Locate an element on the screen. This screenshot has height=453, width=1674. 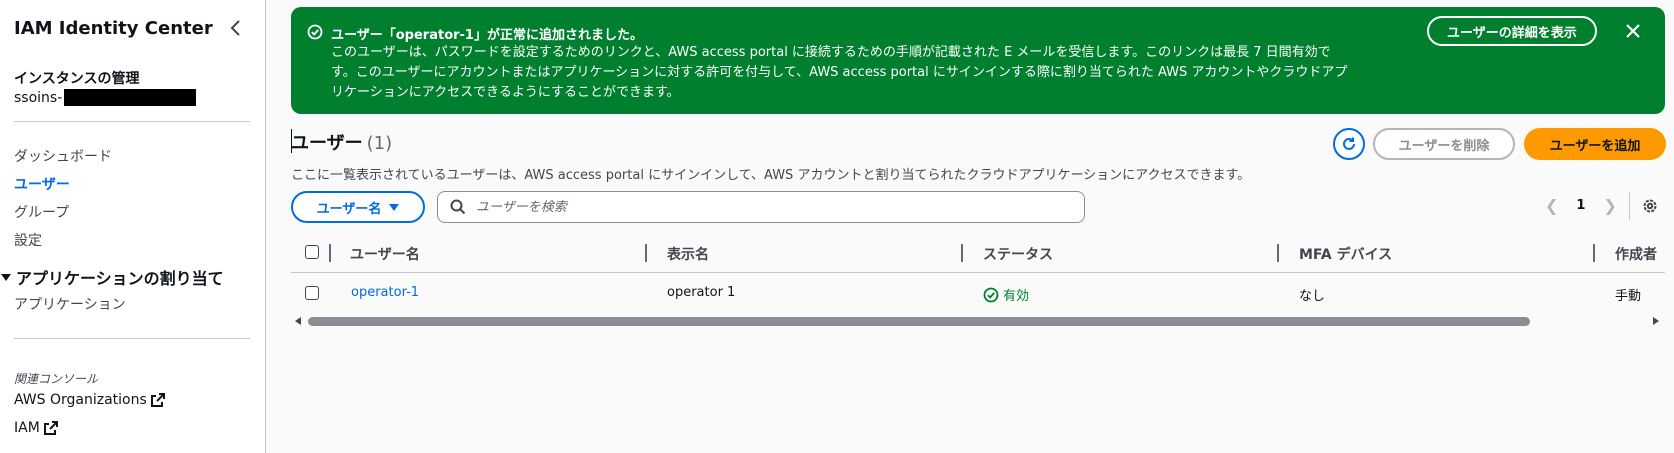
instance-id: ssoins- is located at coordinates (105, 97).